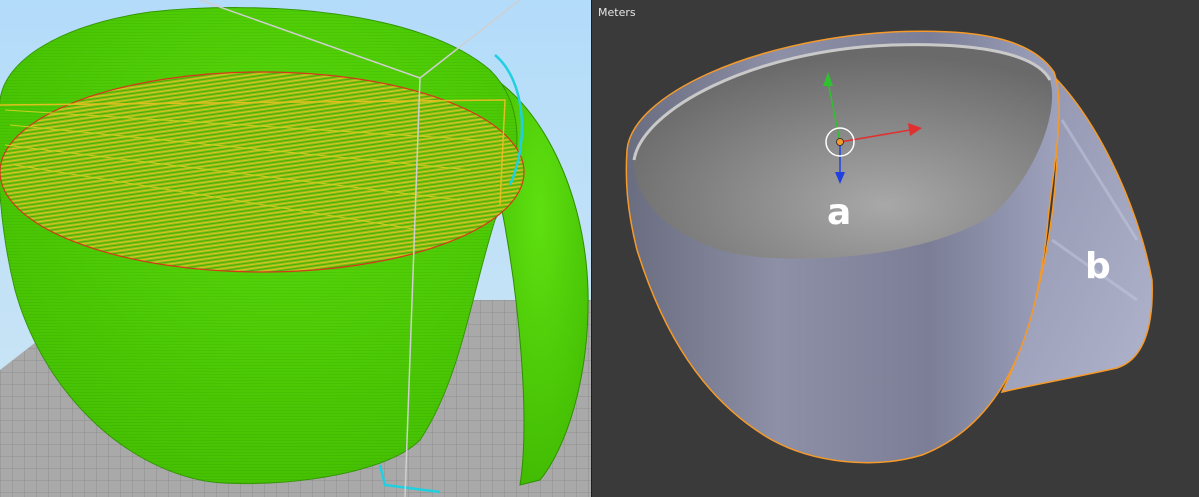  What do you see at coordinates (617, 12) in the screenshot?
I see `units-label: Meters` at bounding box center [617, 12].